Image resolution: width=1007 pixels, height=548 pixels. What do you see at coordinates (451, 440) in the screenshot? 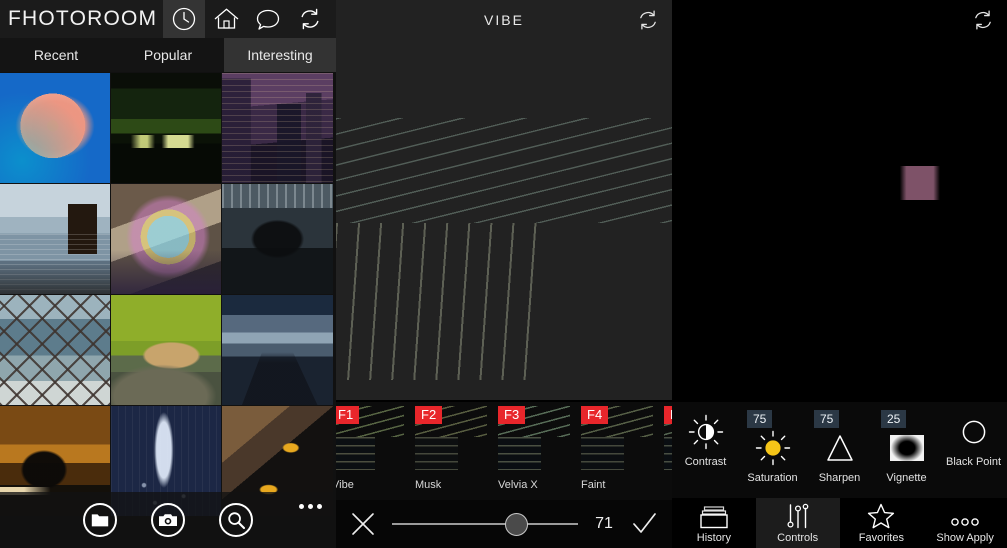
I see `filter-thumbnail: F2` at bounding box center [451, 440].